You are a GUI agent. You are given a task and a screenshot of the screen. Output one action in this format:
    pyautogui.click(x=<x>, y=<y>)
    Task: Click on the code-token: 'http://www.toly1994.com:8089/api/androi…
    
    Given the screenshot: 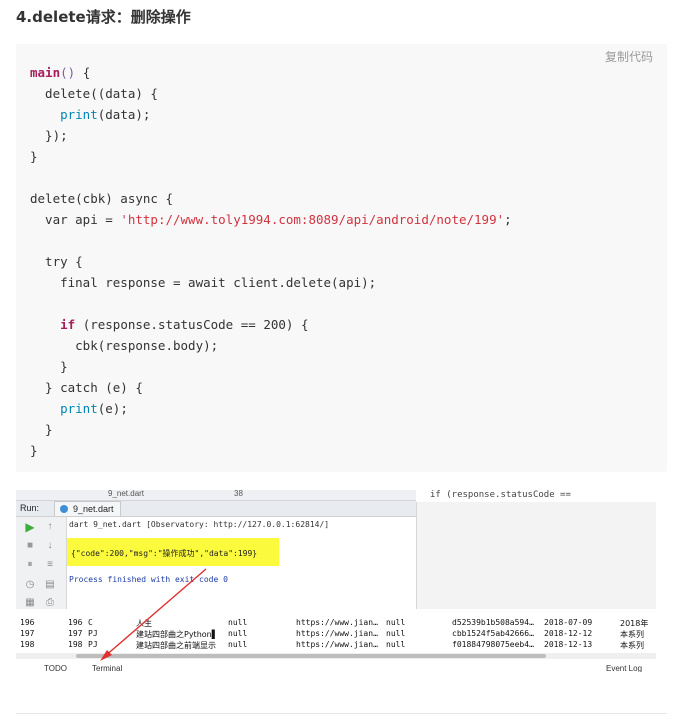 What is the action you would take?
    pyautogui.click(x=312, y=219)
    